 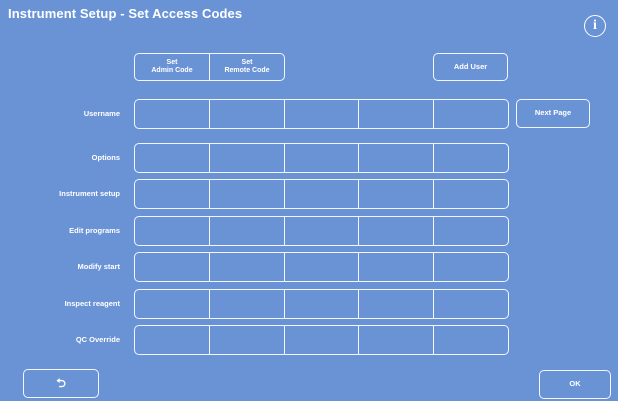 I want to click on row-label-options: Options, so click(x=105, y=157).